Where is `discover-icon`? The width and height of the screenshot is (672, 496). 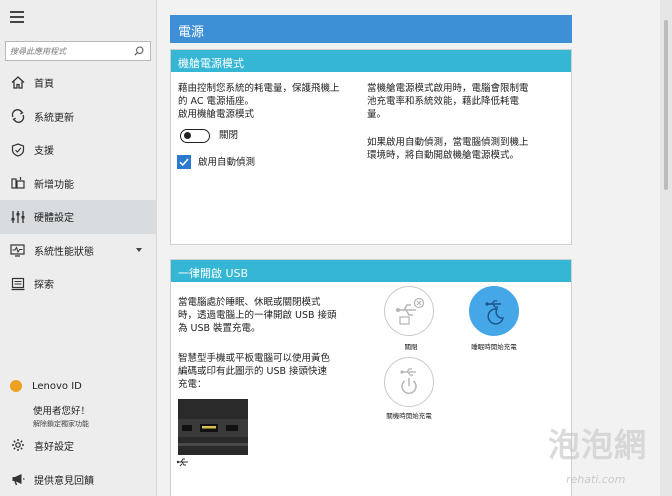 discover-icon is located at coordinates (17, 283).